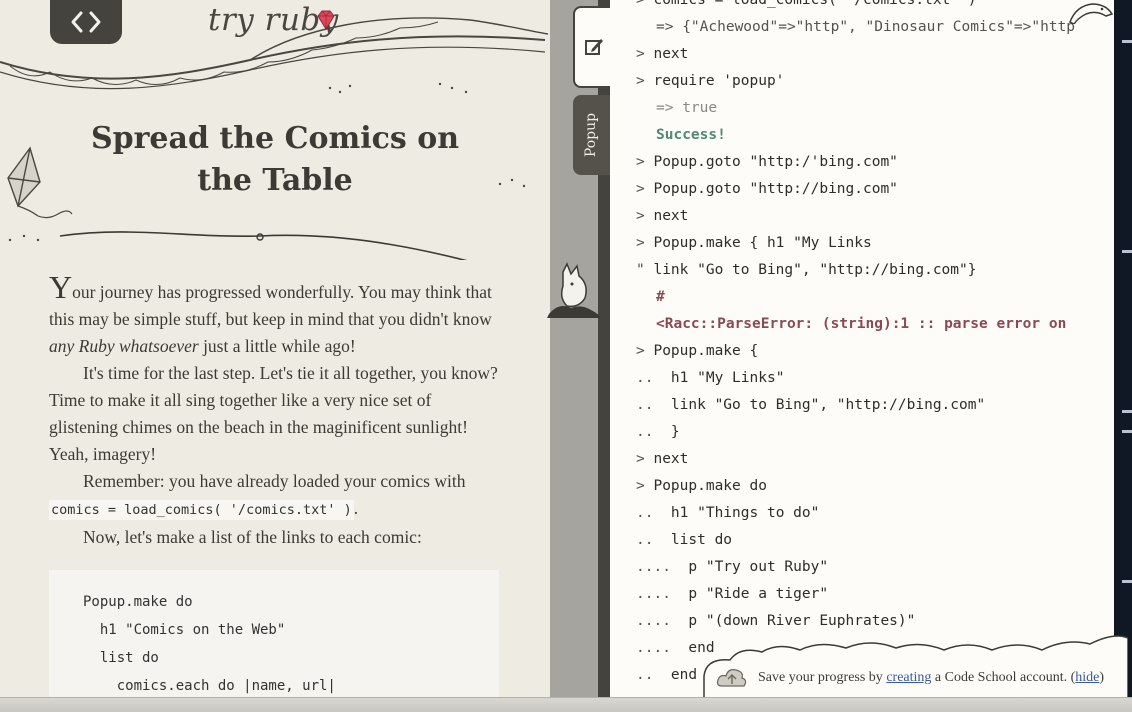 This screenshot has width=1132, height=712. I want to click on code-brackets-icon, so click(86, 22).